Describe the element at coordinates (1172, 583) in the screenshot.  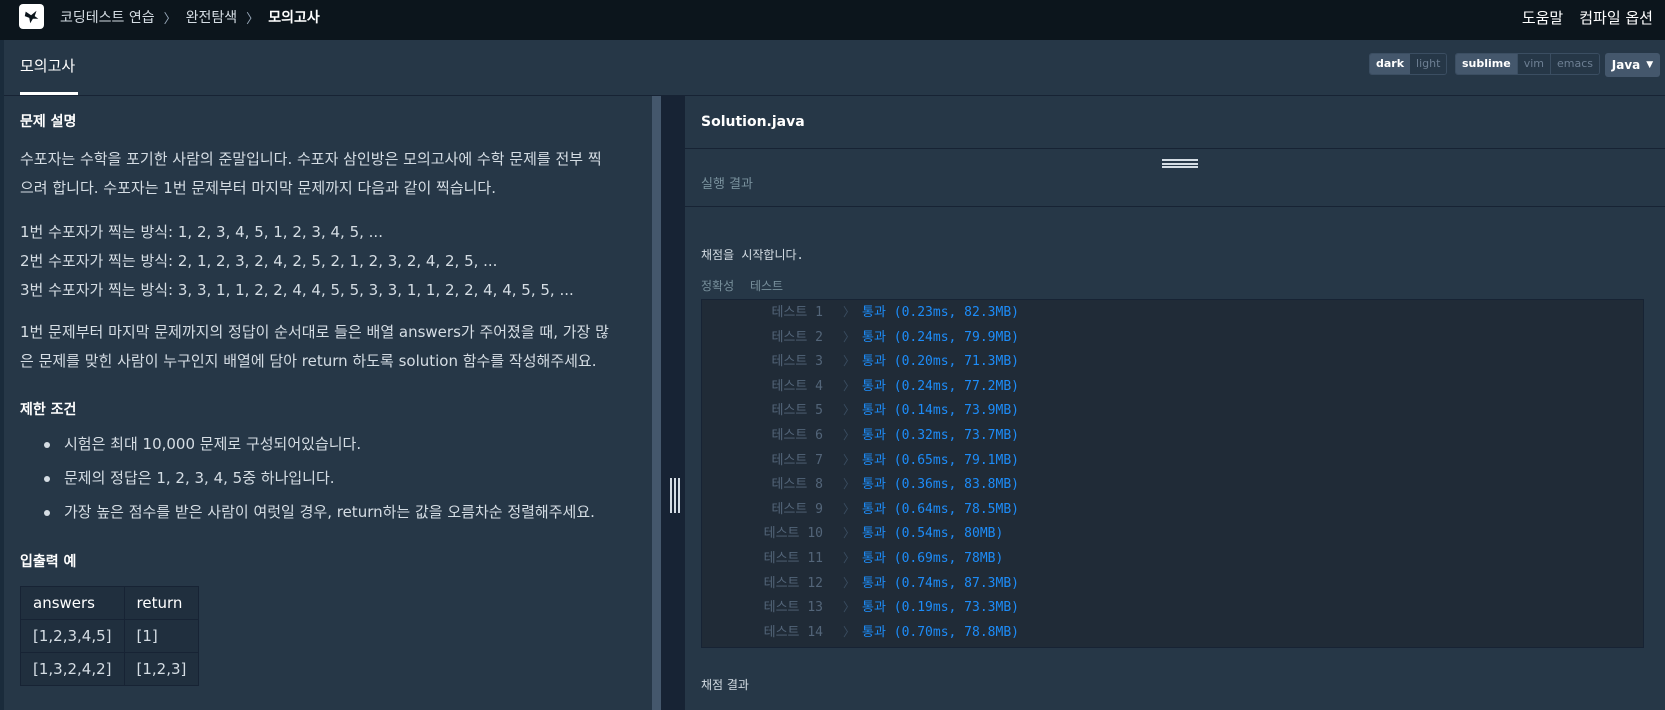
I see `test-result-row: 테스트 12 〉 통과 (0.74ms, 87.3MB)` at that location.